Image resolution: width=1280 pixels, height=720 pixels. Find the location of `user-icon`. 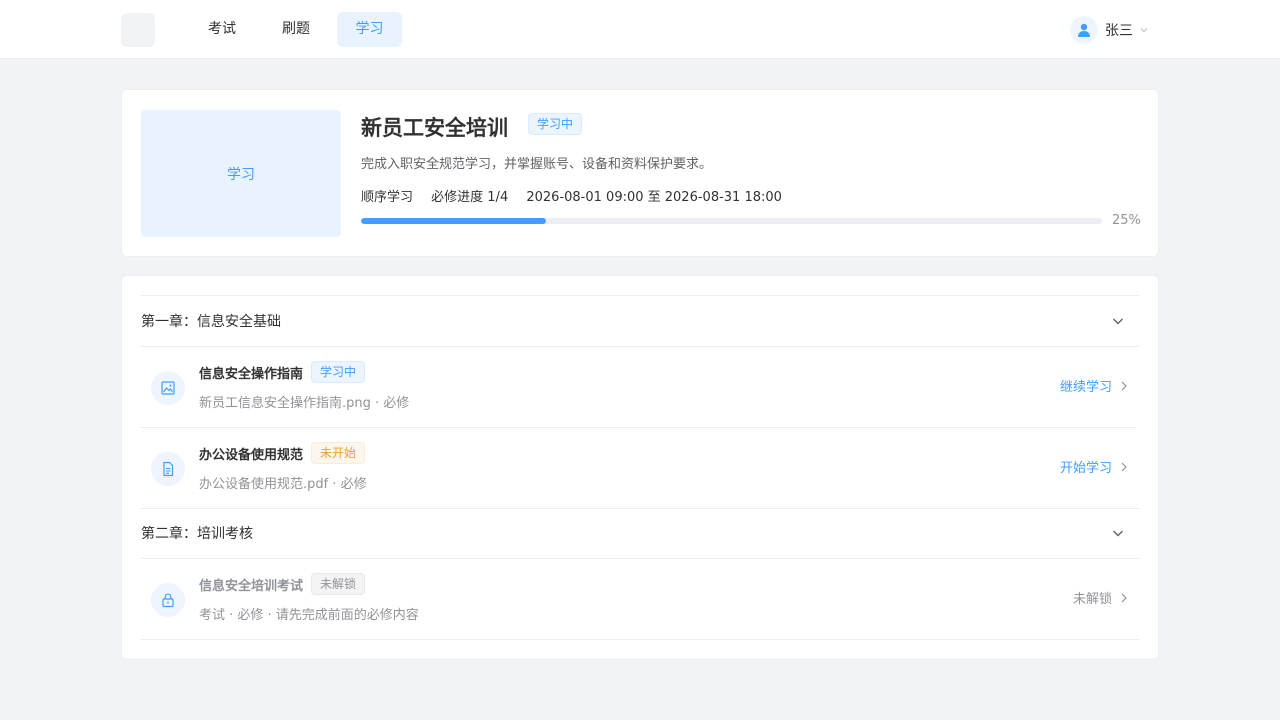

user-icon is located at coordinates (1084, 30).